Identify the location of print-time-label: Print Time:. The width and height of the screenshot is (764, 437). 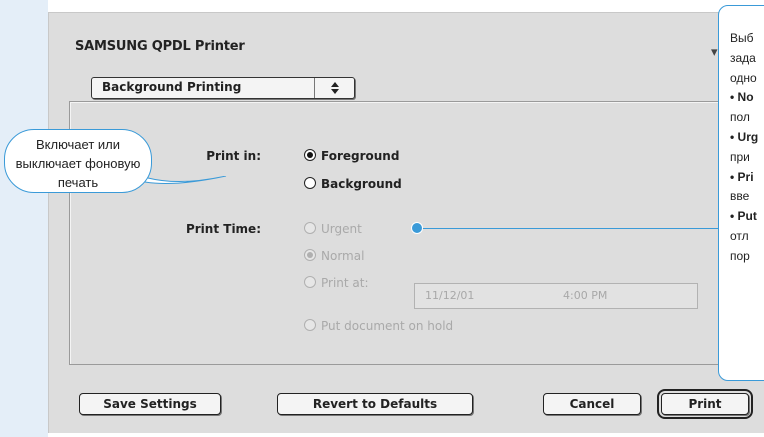
(223, 229).